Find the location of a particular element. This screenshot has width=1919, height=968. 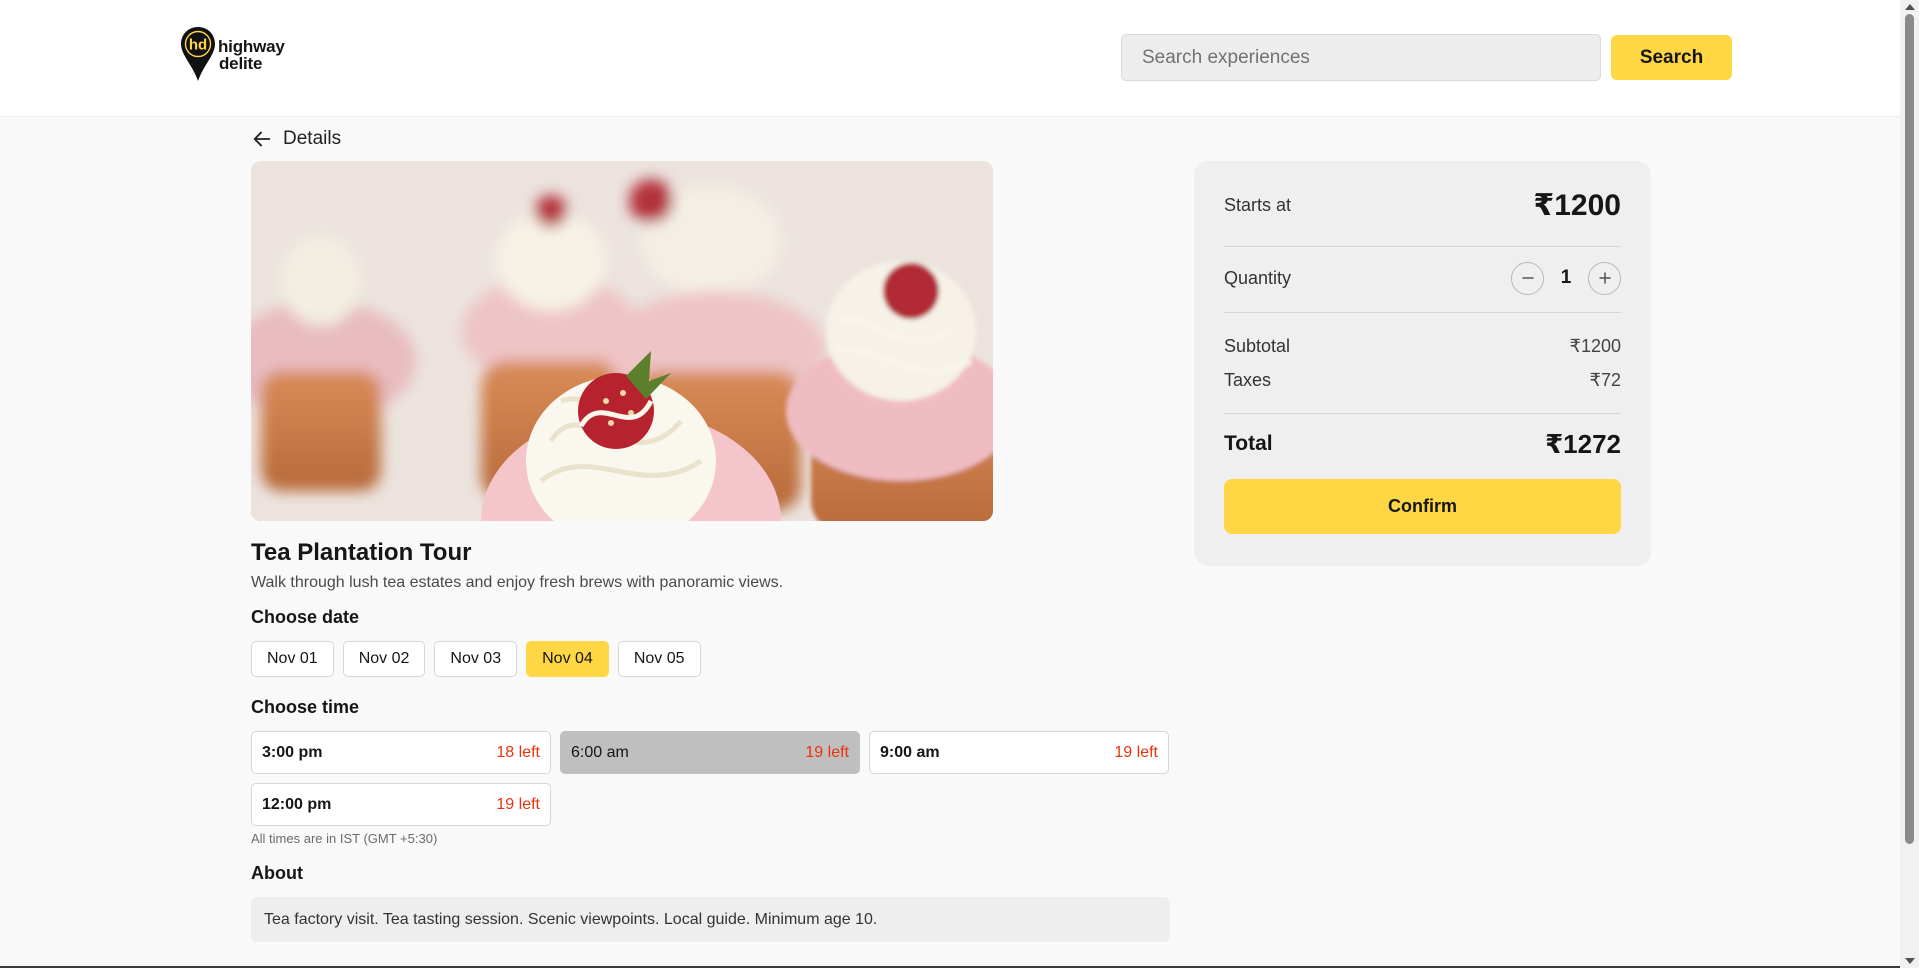

quantity-value: 1 is located at coordinates (1566, 277).